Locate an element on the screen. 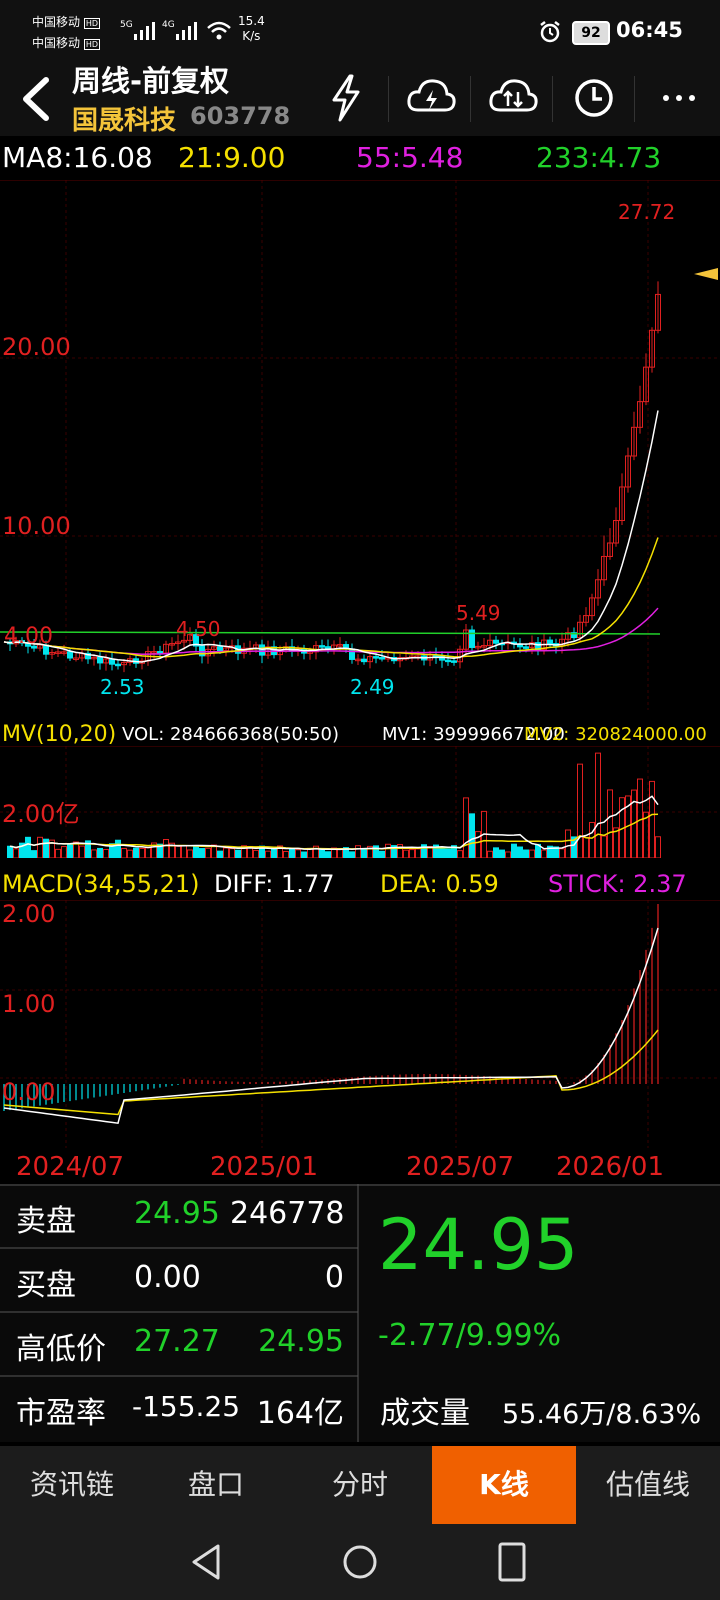 The image size is (720, 1600). ma55-value: 55:5.48 is located at coordinates (410, 157).